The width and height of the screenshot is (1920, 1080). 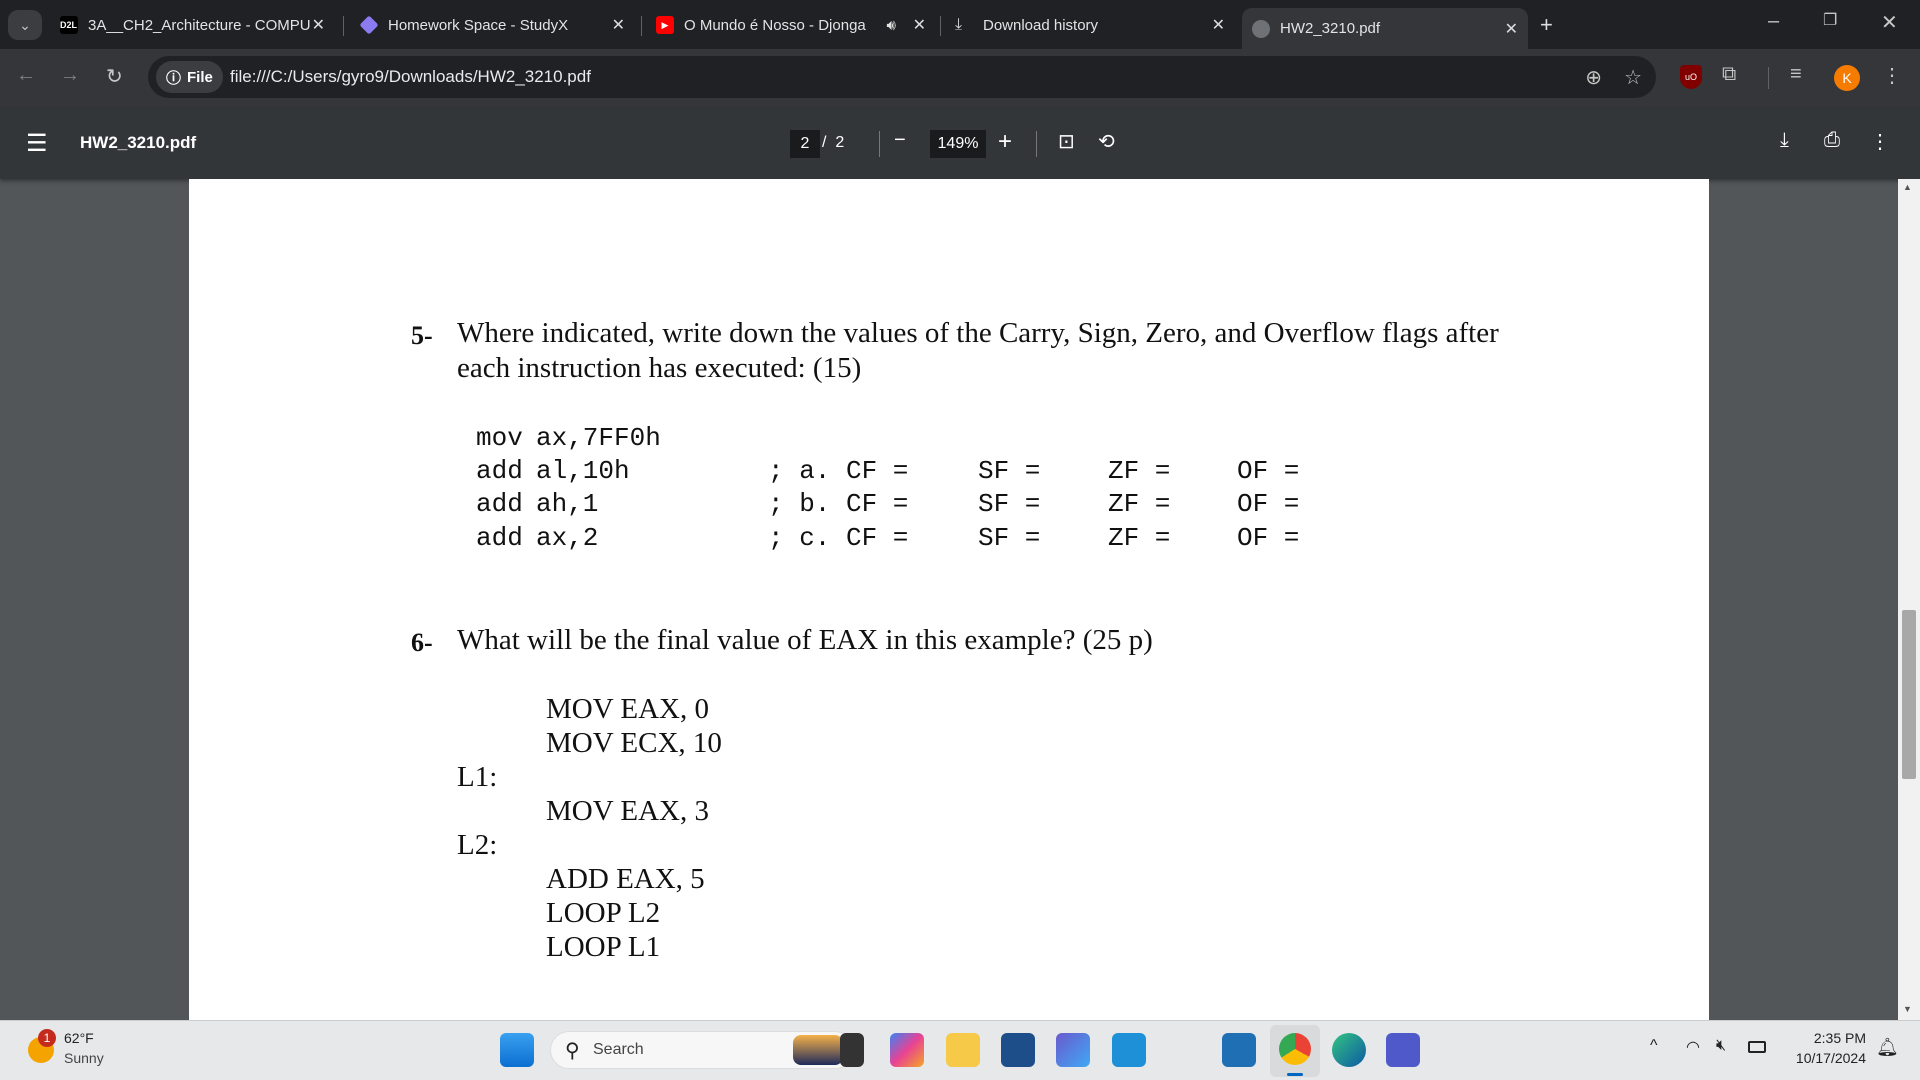 I want to click on question-5-text-2: each instruction has executed: (15), so click(x=659, y=368).